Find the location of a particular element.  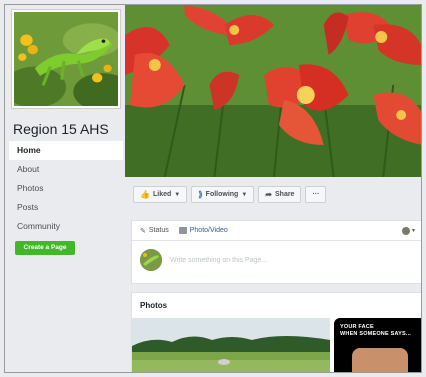

thumbs-up-icon: 👍 is located at coordinates (145, 194).